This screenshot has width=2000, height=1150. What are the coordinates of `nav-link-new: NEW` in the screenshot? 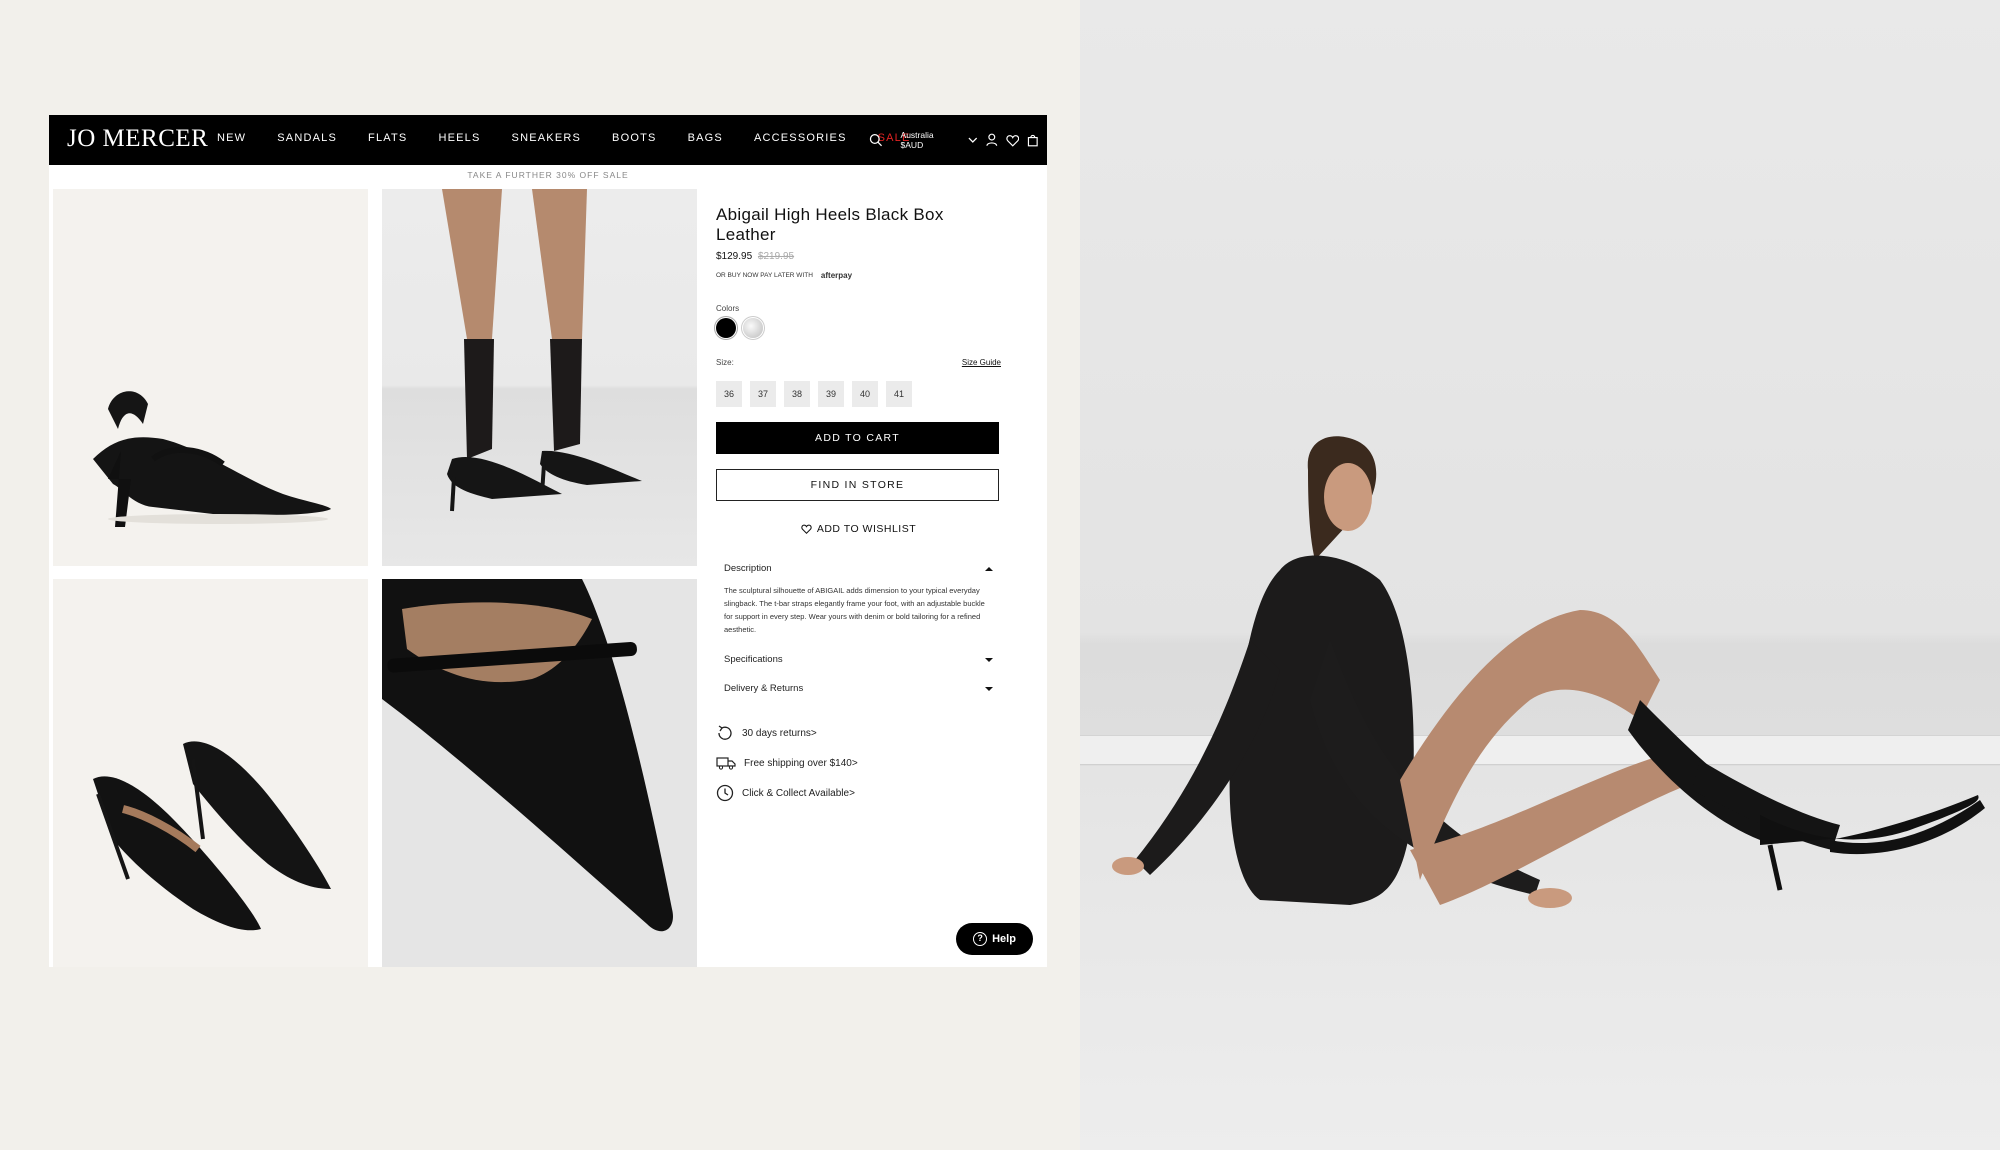 It's located at (231, 138).